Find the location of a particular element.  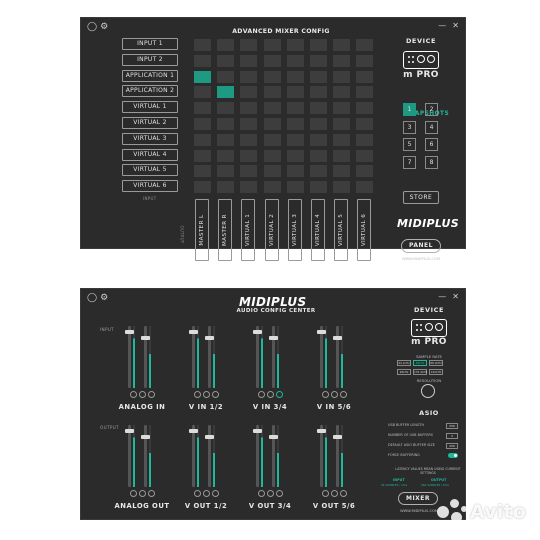

output-button: VIRTUAL 4 is located at coordinates (318, 230).